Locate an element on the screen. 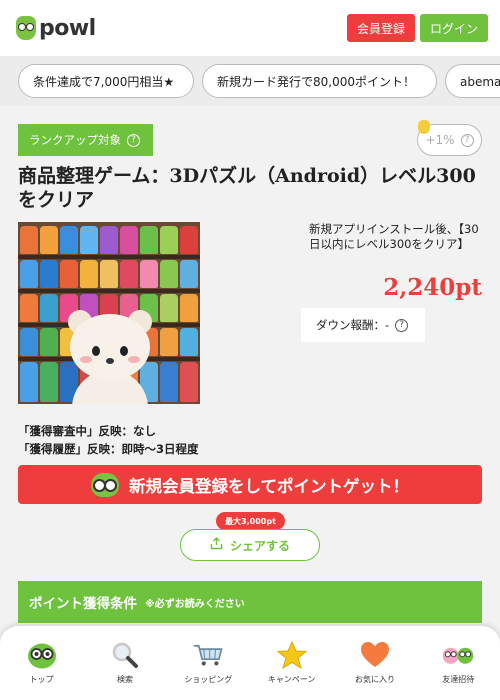  campaign-tag: 条件達成で7,000円相当★ is located at coordinates (106, 81).